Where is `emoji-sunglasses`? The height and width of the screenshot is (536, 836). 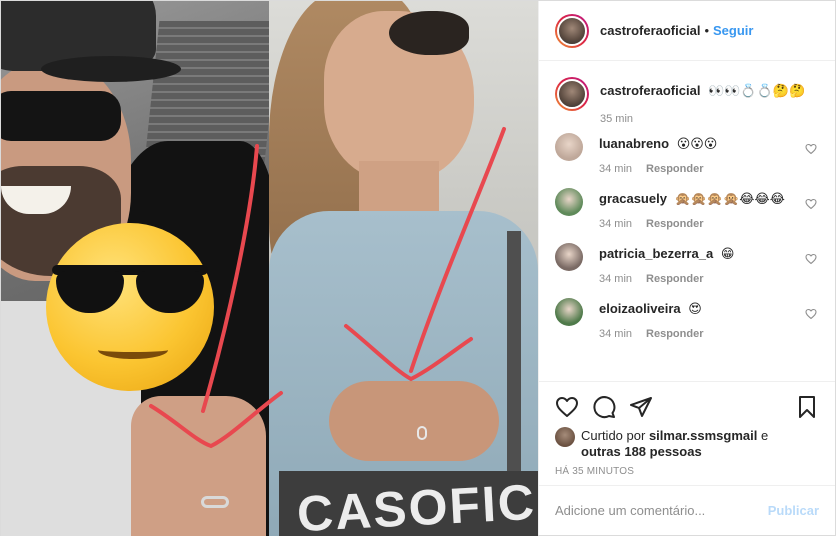 emoji-sunglasses is located at coordinates (130, 290).